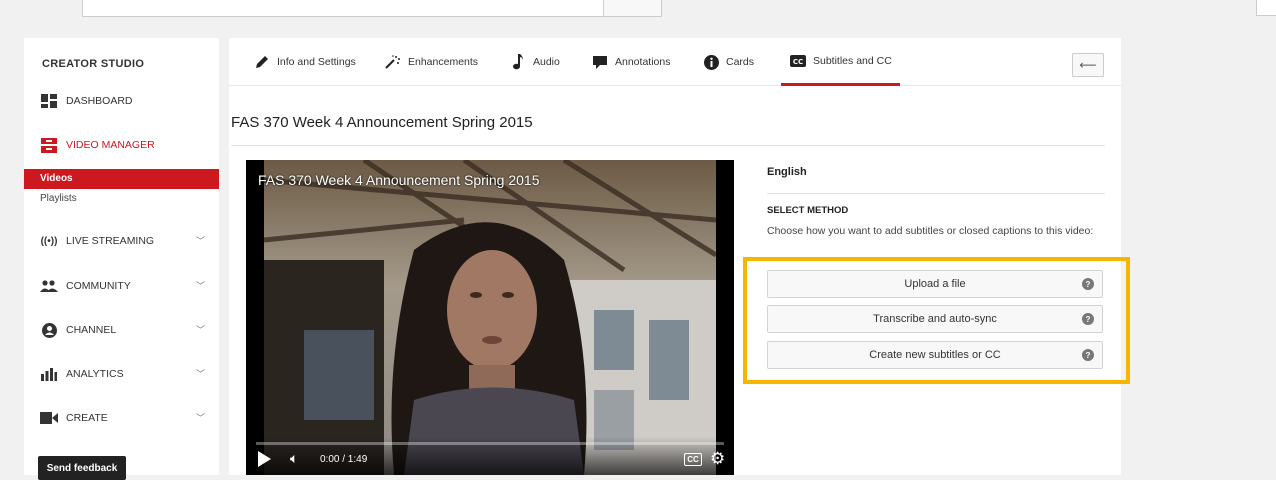  I want to click on gear-icon: ⚙, so click(717, 459).